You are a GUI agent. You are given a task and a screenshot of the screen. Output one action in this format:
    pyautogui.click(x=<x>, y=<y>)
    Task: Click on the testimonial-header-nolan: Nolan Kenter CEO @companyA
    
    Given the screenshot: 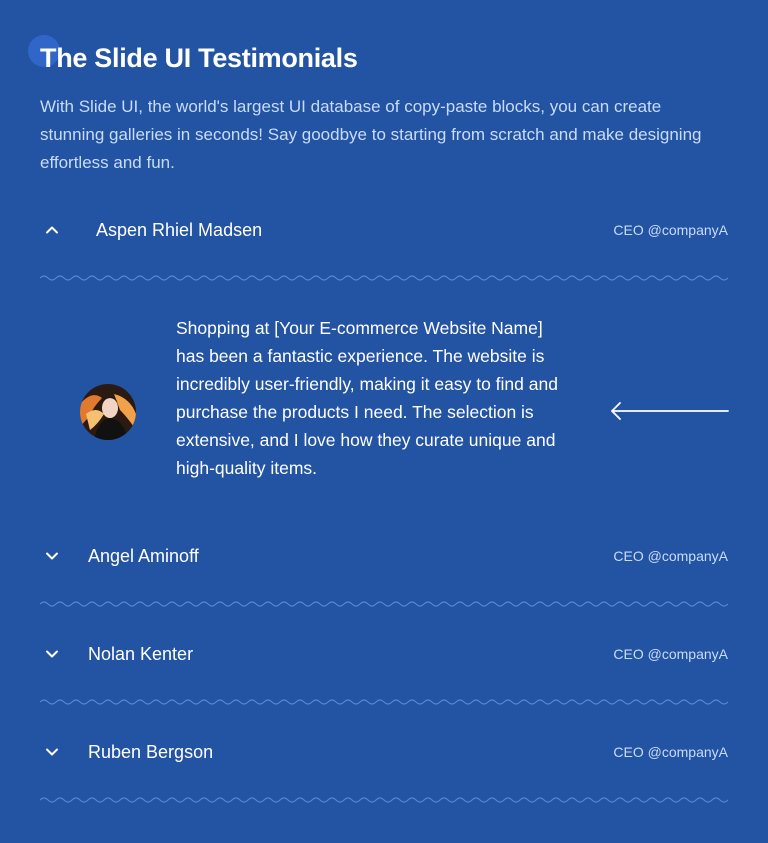 What is the action you would take?
    pyautogui.click(x=384, y=654)
    